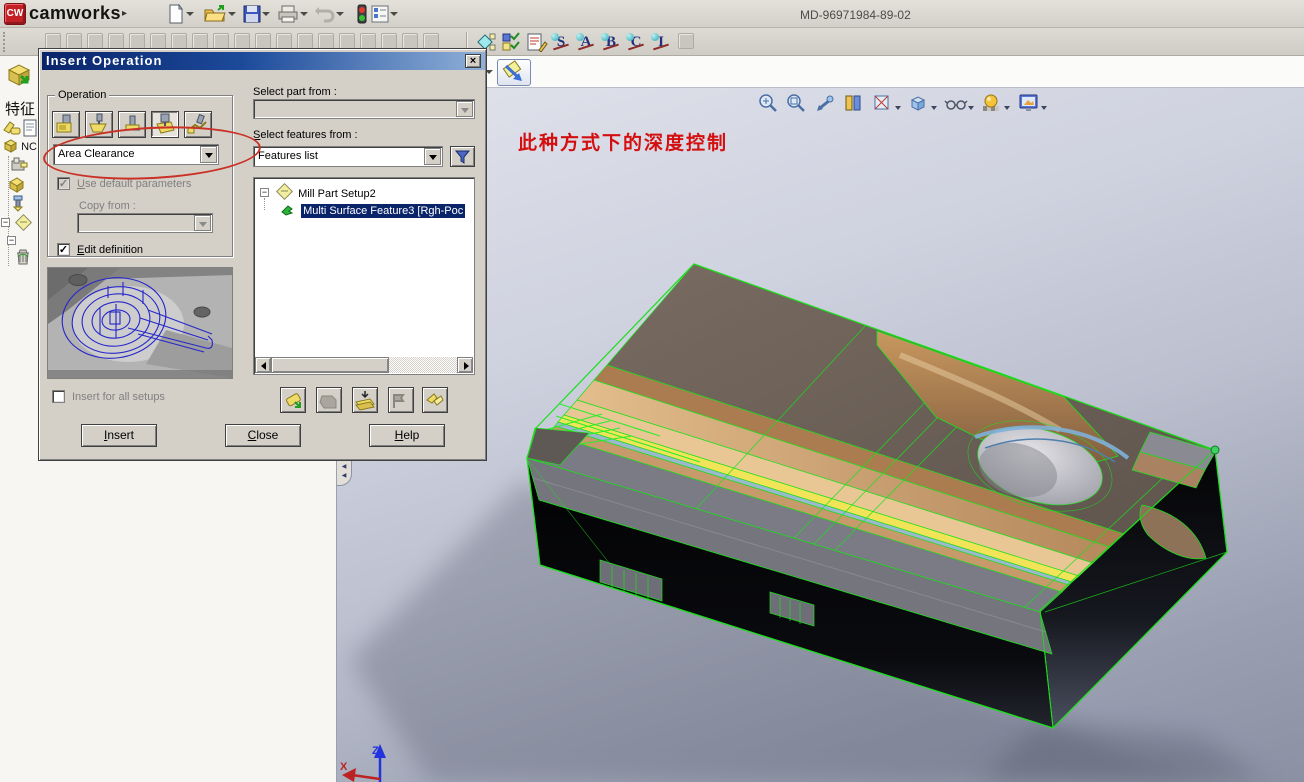 The width and height of the screenshot is (1304, 782). Describe the element at coordinates (340, 14) in the screenshot. I see `undo-caret` at that location.